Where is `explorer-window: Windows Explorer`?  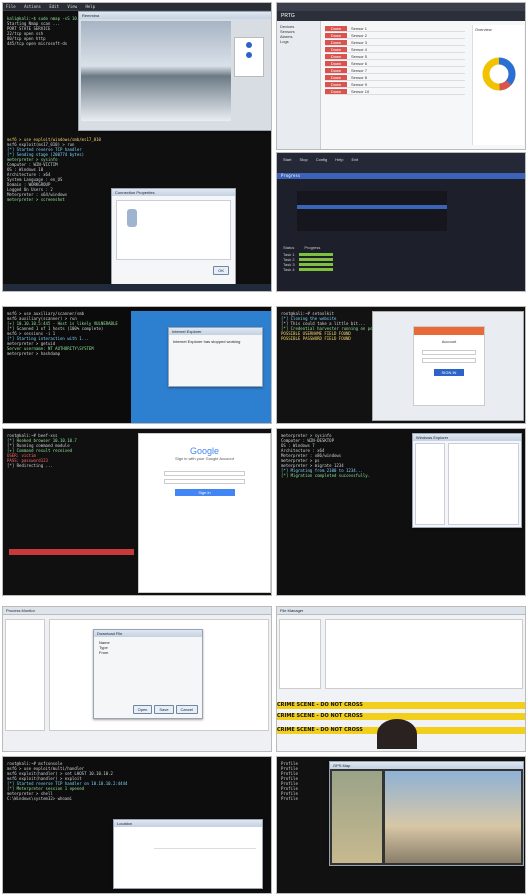 explorer-window: Windows Explorer is located at coordinates (467, 480).